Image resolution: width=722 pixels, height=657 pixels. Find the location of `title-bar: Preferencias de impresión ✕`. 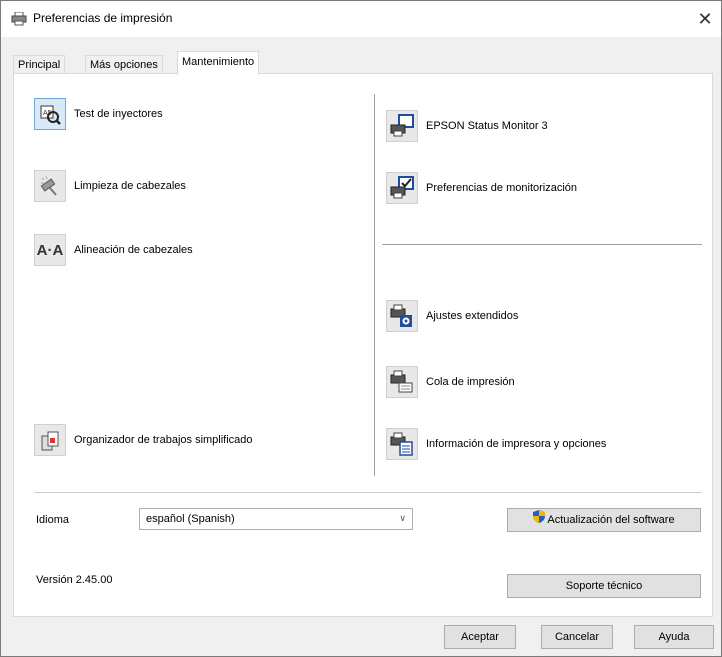

title-bar: Preferencias de impresión ✕ is located at coordinates (361, 19).